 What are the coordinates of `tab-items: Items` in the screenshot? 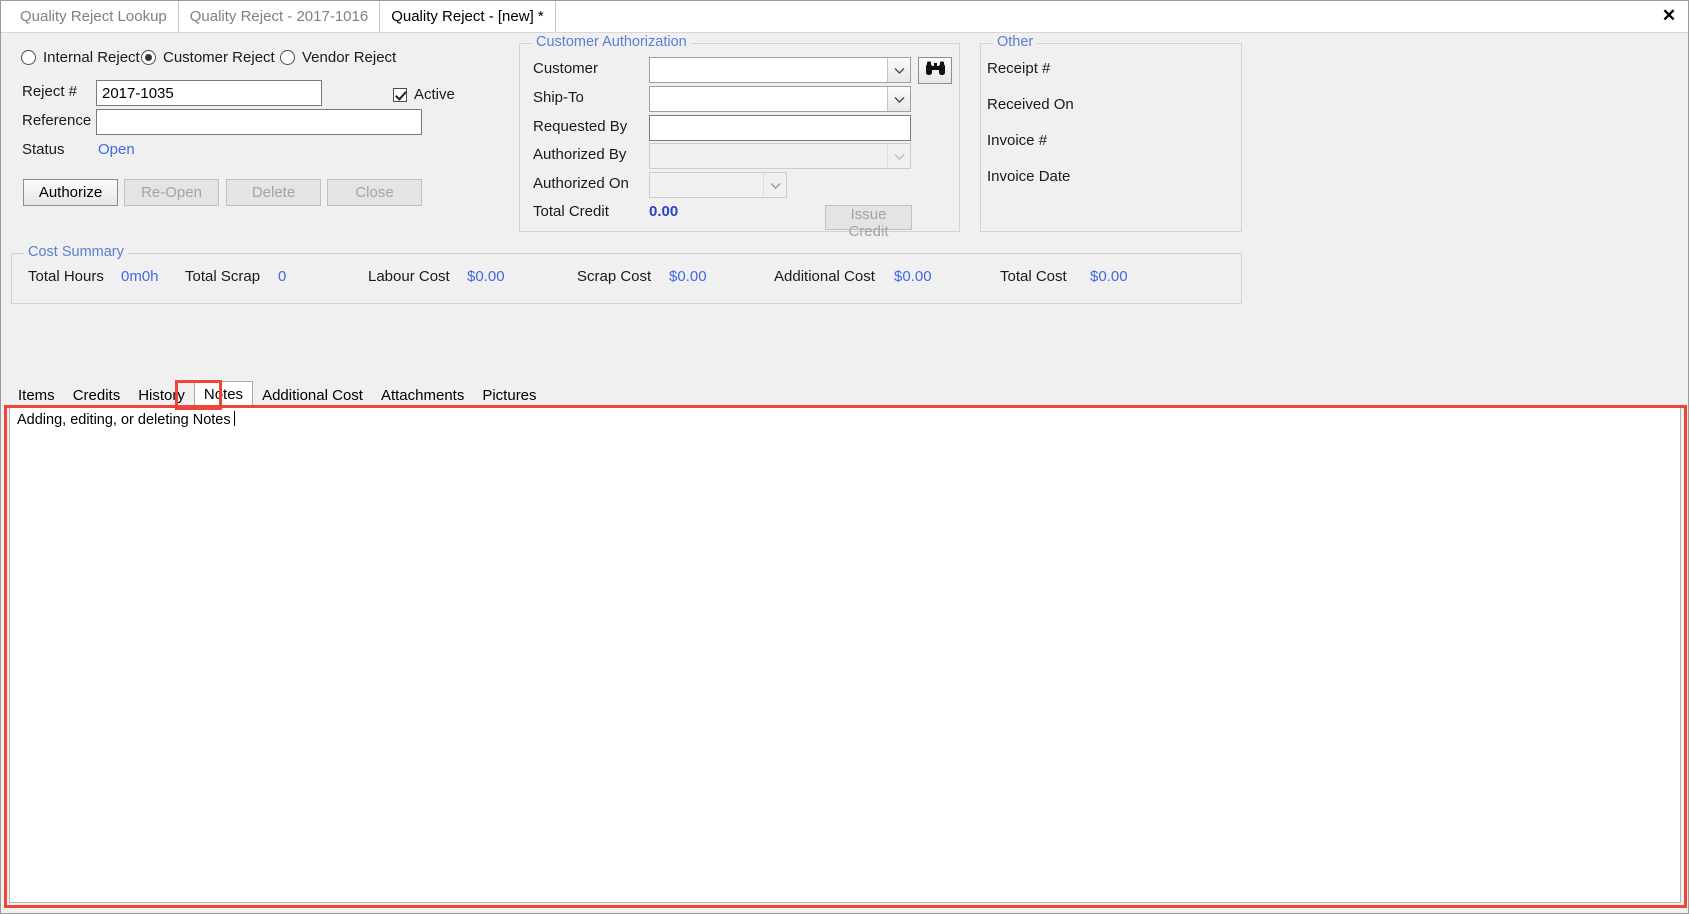 It's located at (36, 395).